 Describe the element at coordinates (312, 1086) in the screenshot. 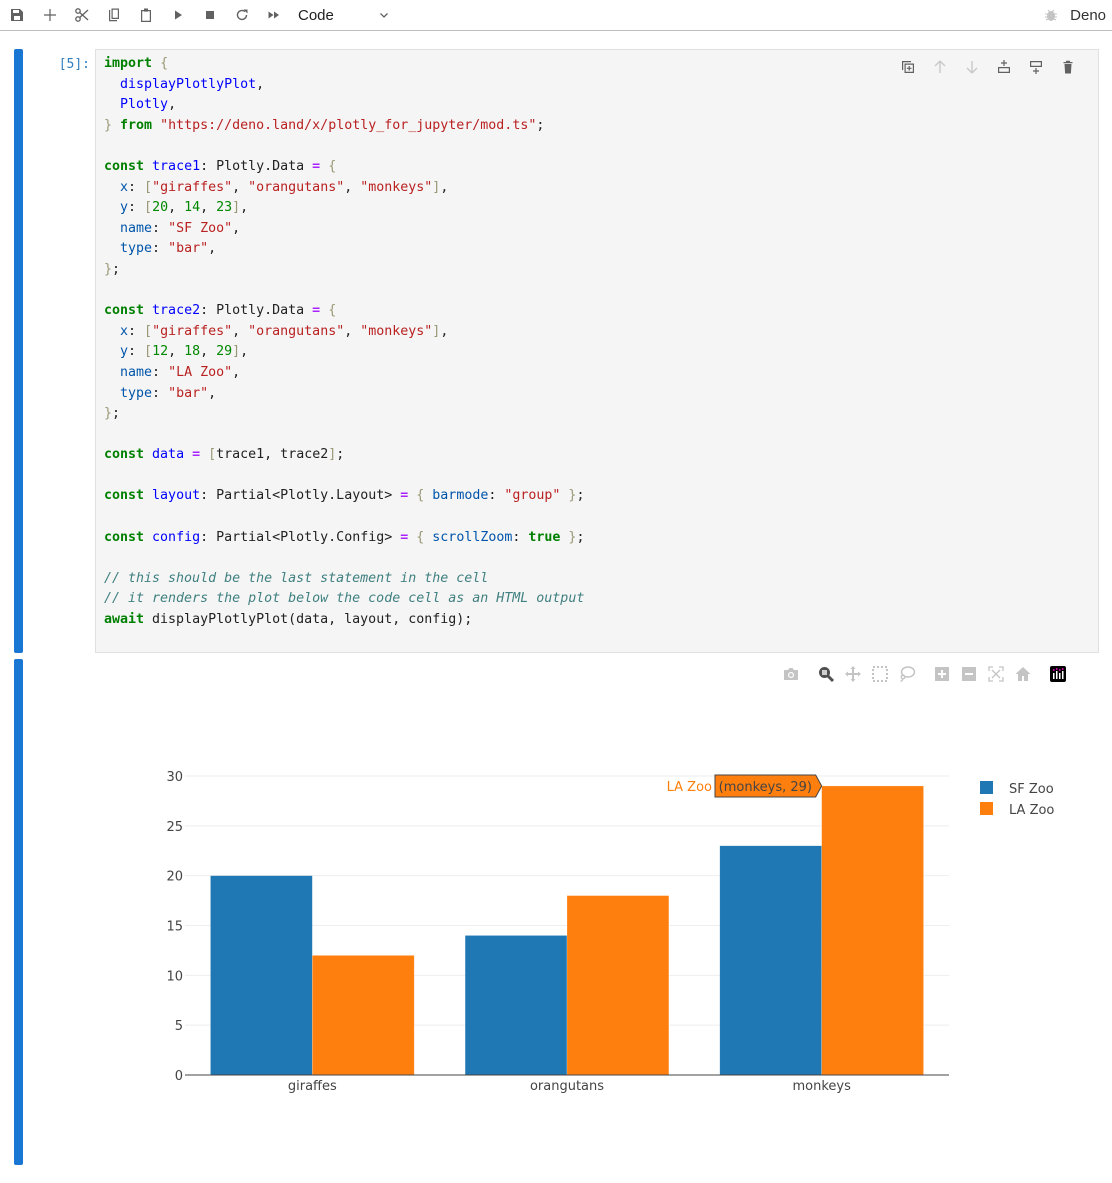

I see `x-tick-label: giraffes` at that location.